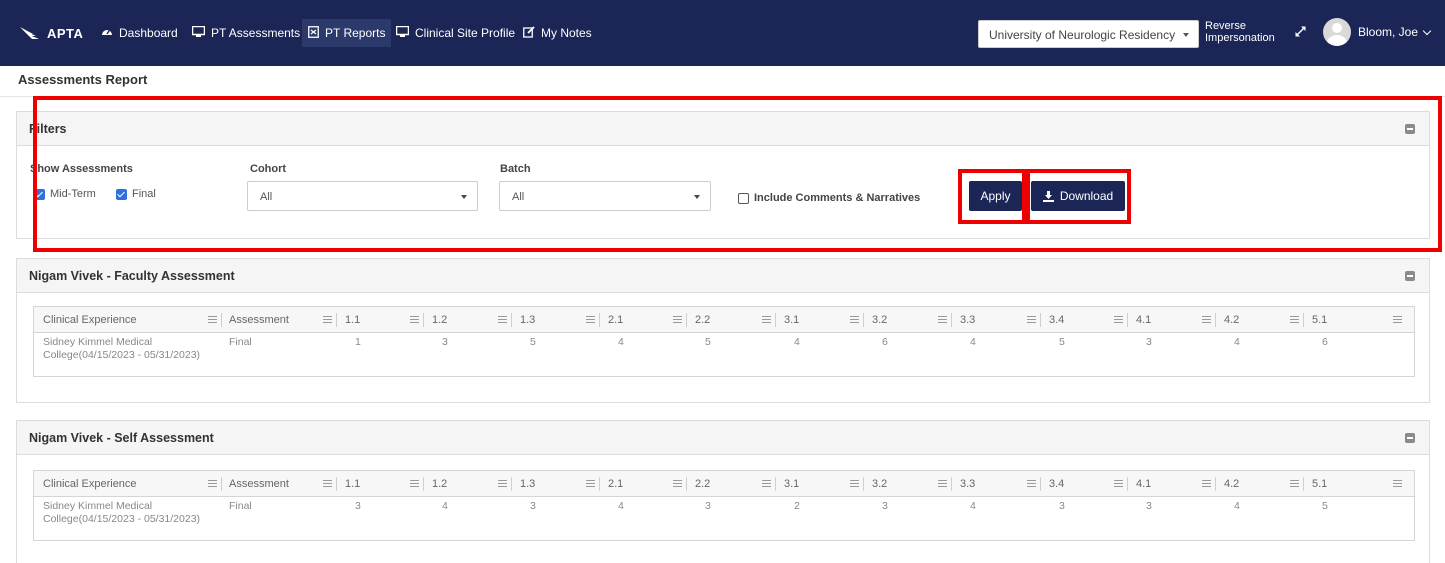  What do you see at coordinates (566, 33) in the screenshot?
I see `nav-my-notes-label: My Notes` at bounding box center [566, 33].